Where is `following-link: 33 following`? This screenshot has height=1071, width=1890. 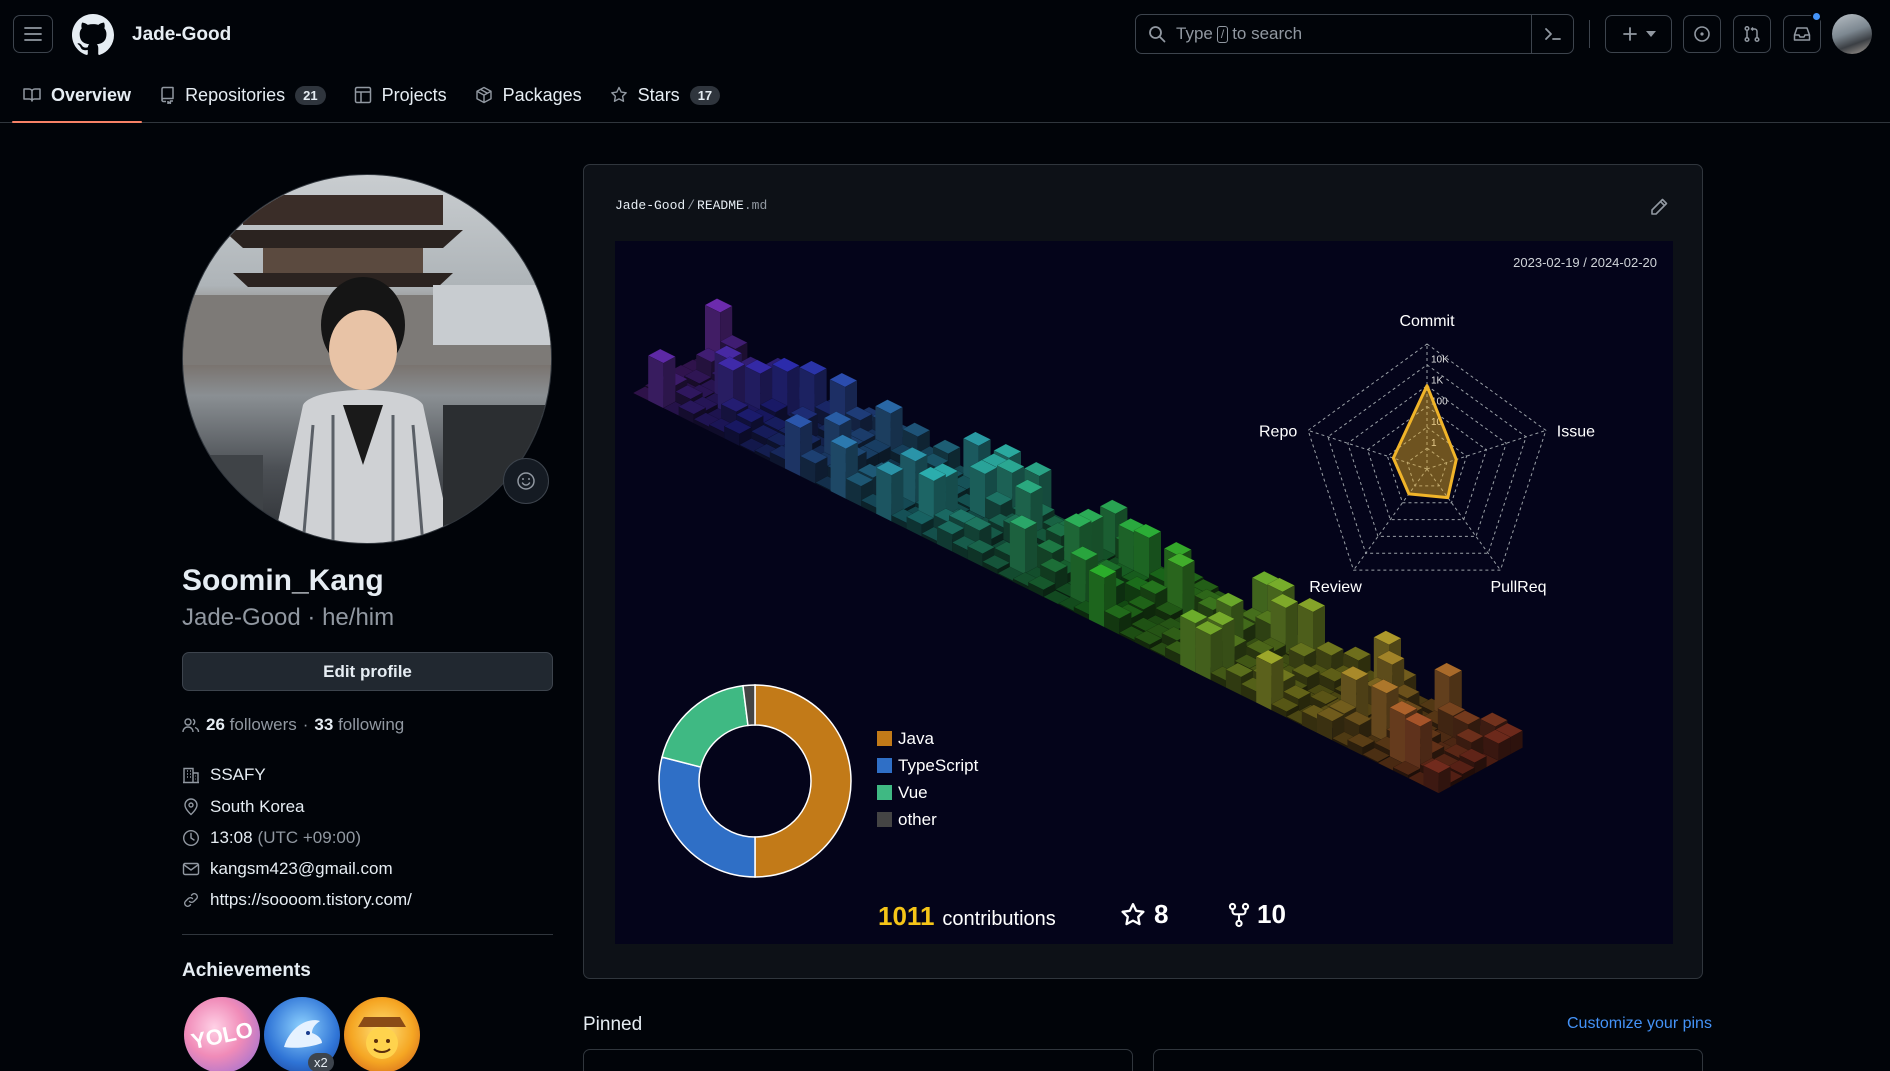 following-link: 33 following is located at coordinates (359, 725).